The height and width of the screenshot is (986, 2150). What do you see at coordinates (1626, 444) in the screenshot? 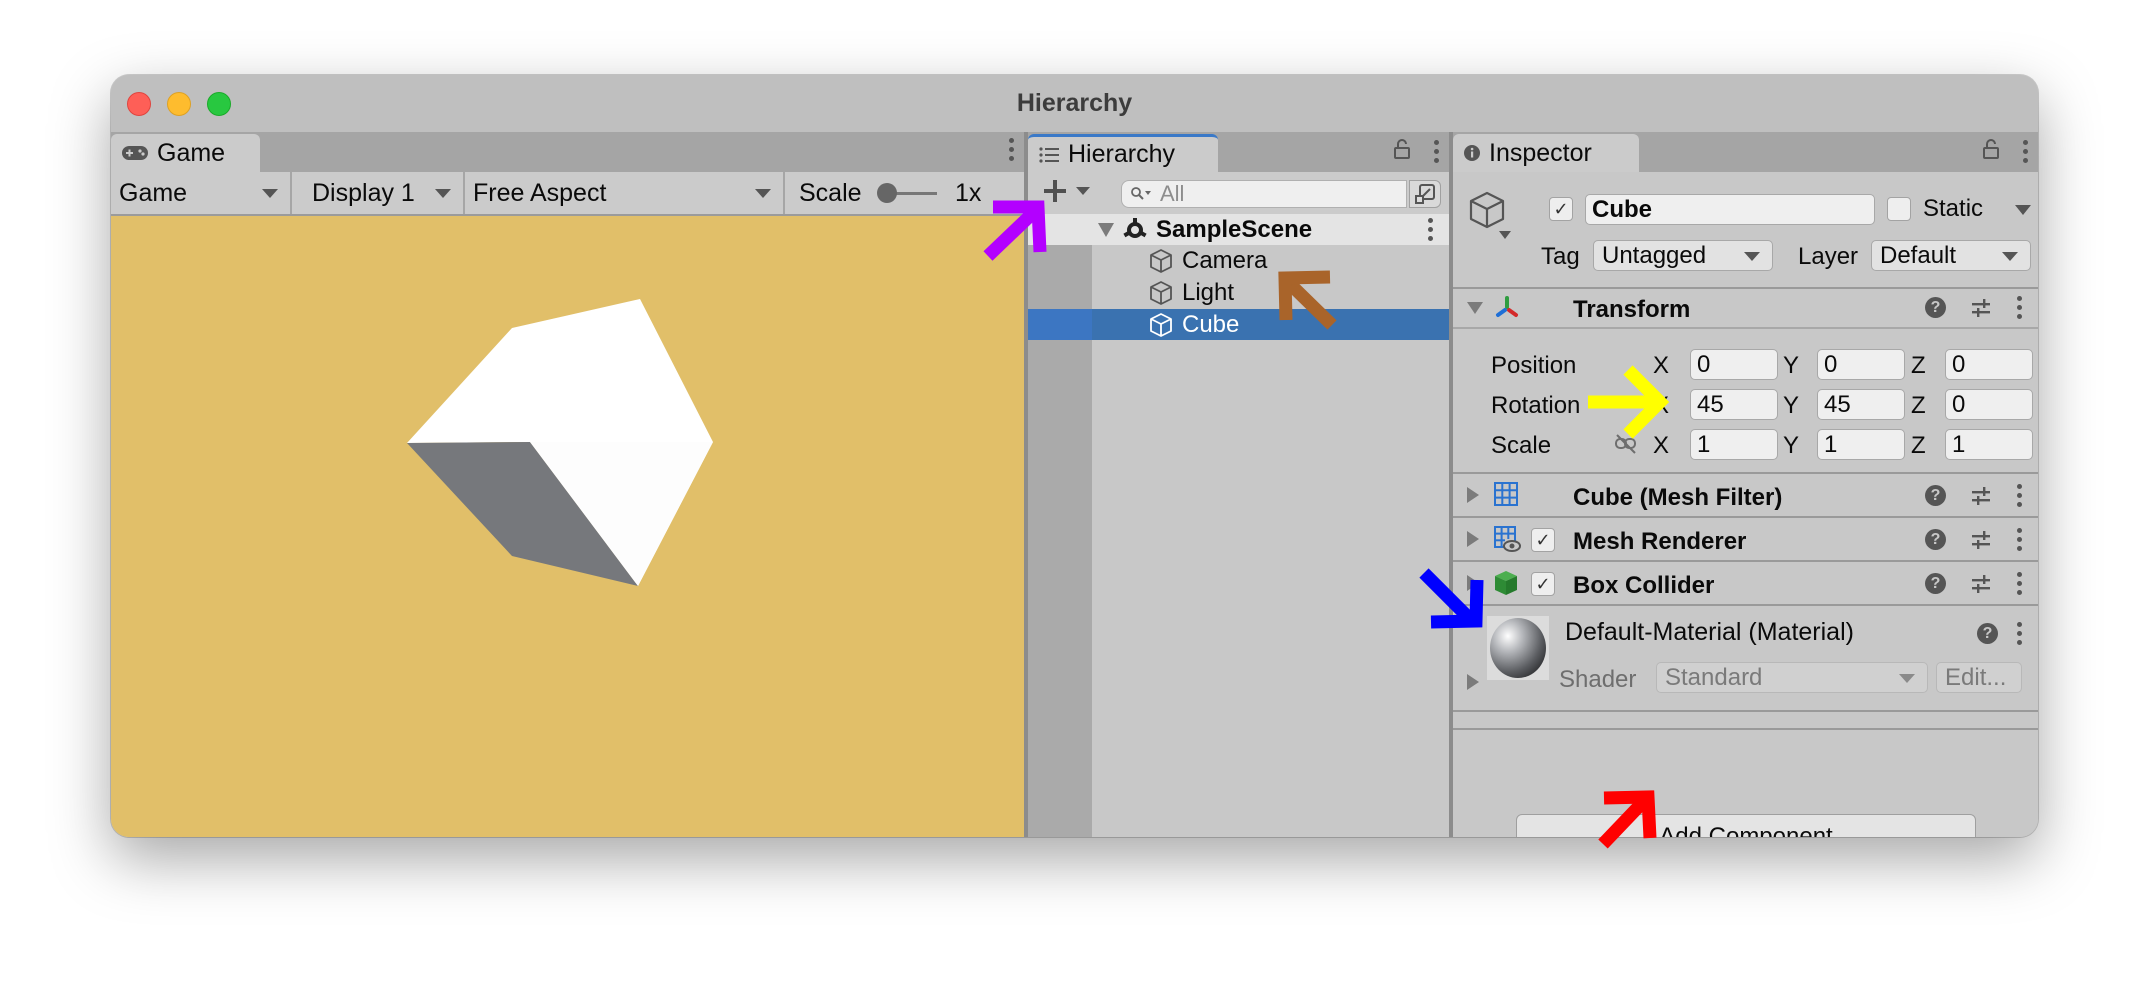
I see `constrain-proportions-icon` at bounding box center [1626, 444].